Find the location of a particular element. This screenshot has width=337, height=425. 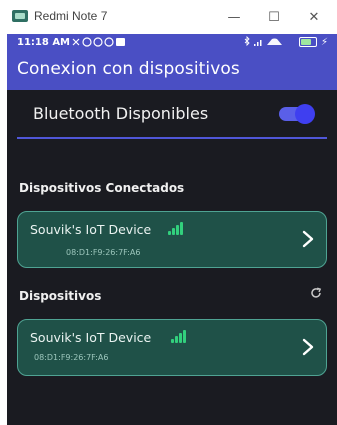

window-title: Redmi Note 7 is located at coordinates (71, 16).